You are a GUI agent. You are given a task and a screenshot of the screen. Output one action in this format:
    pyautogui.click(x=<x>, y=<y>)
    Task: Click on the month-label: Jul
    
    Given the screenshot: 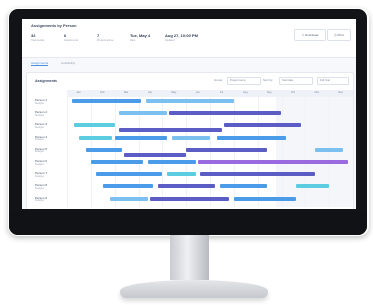 What is the action you would take?
    pyautogui.click(x=221, y=92)
    